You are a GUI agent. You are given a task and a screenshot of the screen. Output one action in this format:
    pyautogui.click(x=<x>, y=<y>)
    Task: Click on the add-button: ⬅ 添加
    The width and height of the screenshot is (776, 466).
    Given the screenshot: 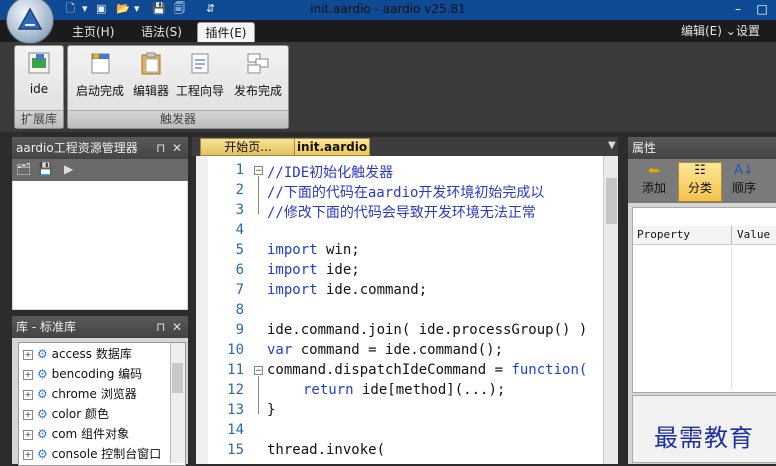 What is the action you would take?
    pyautogui.click(x=654, y=179)
    